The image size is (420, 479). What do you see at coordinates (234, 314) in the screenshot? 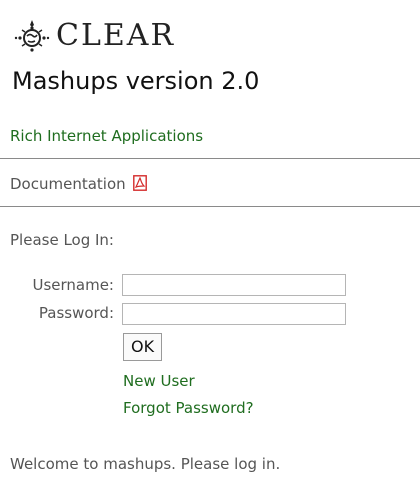
I see `password-input` at bounding box center [234, 314].